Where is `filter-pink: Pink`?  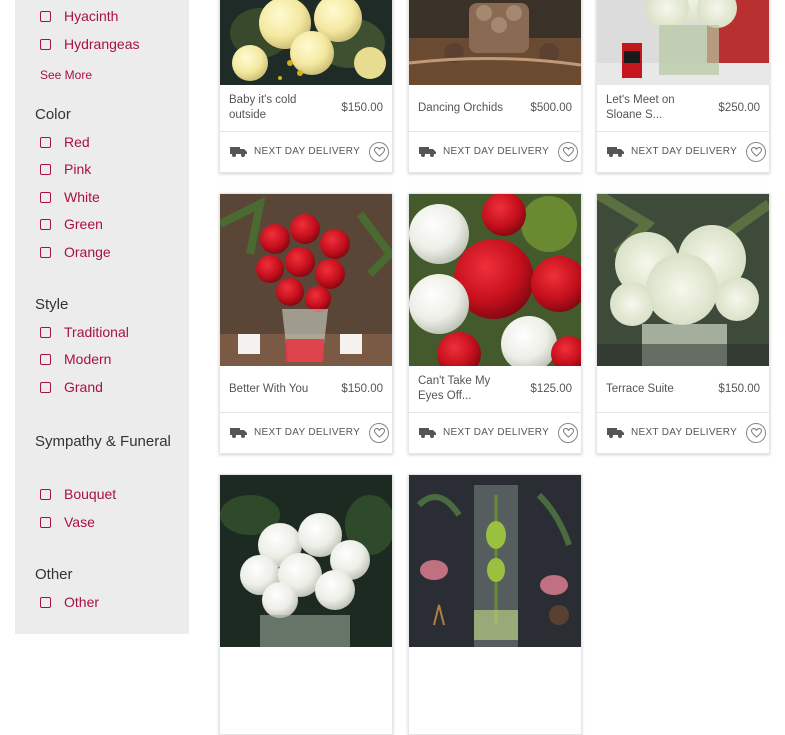 filter-pink: Pink is located at coordinates (65, 169).